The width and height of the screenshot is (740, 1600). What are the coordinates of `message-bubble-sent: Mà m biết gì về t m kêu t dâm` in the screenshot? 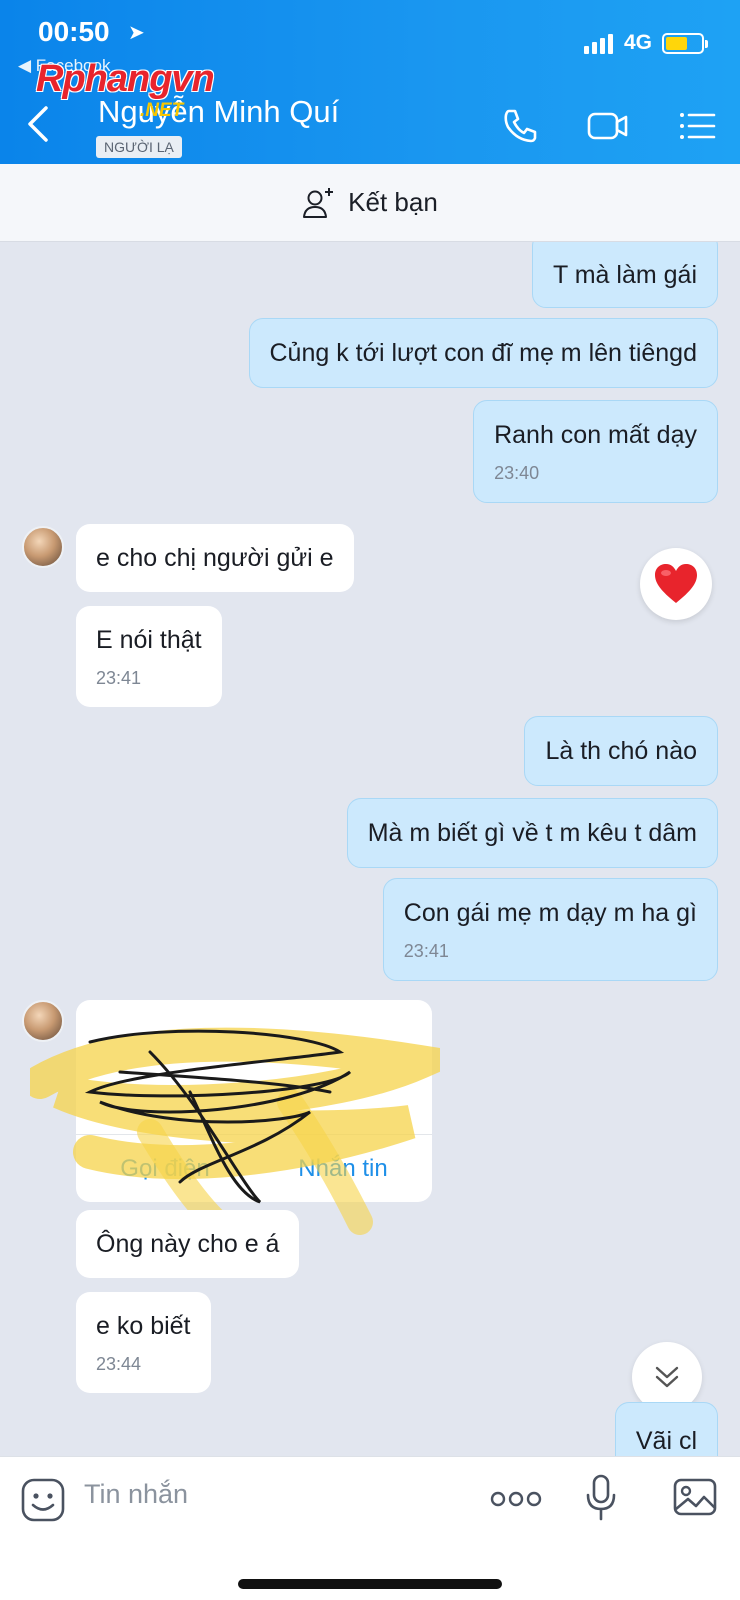 It's located at (532, 833).